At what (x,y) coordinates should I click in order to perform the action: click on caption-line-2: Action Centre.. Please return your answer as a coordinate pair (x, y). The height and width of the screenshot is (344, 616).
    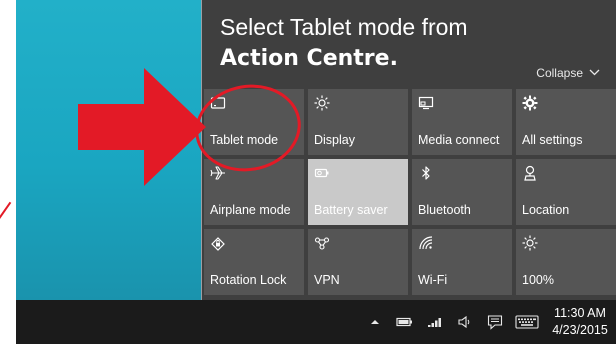
    Looking at the image, I should click on (309, 58).